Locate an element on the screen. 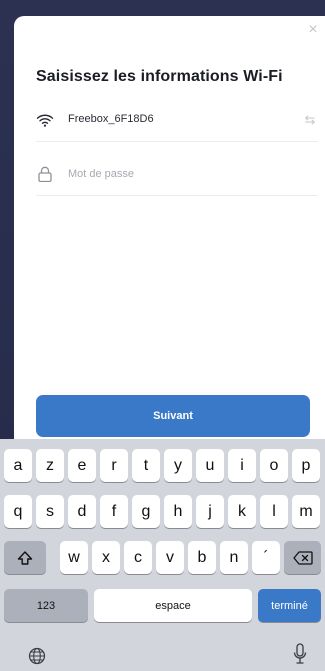 The height and width of the screenshot is (671, 325). key-b: b is located at coordinates (202, 557).